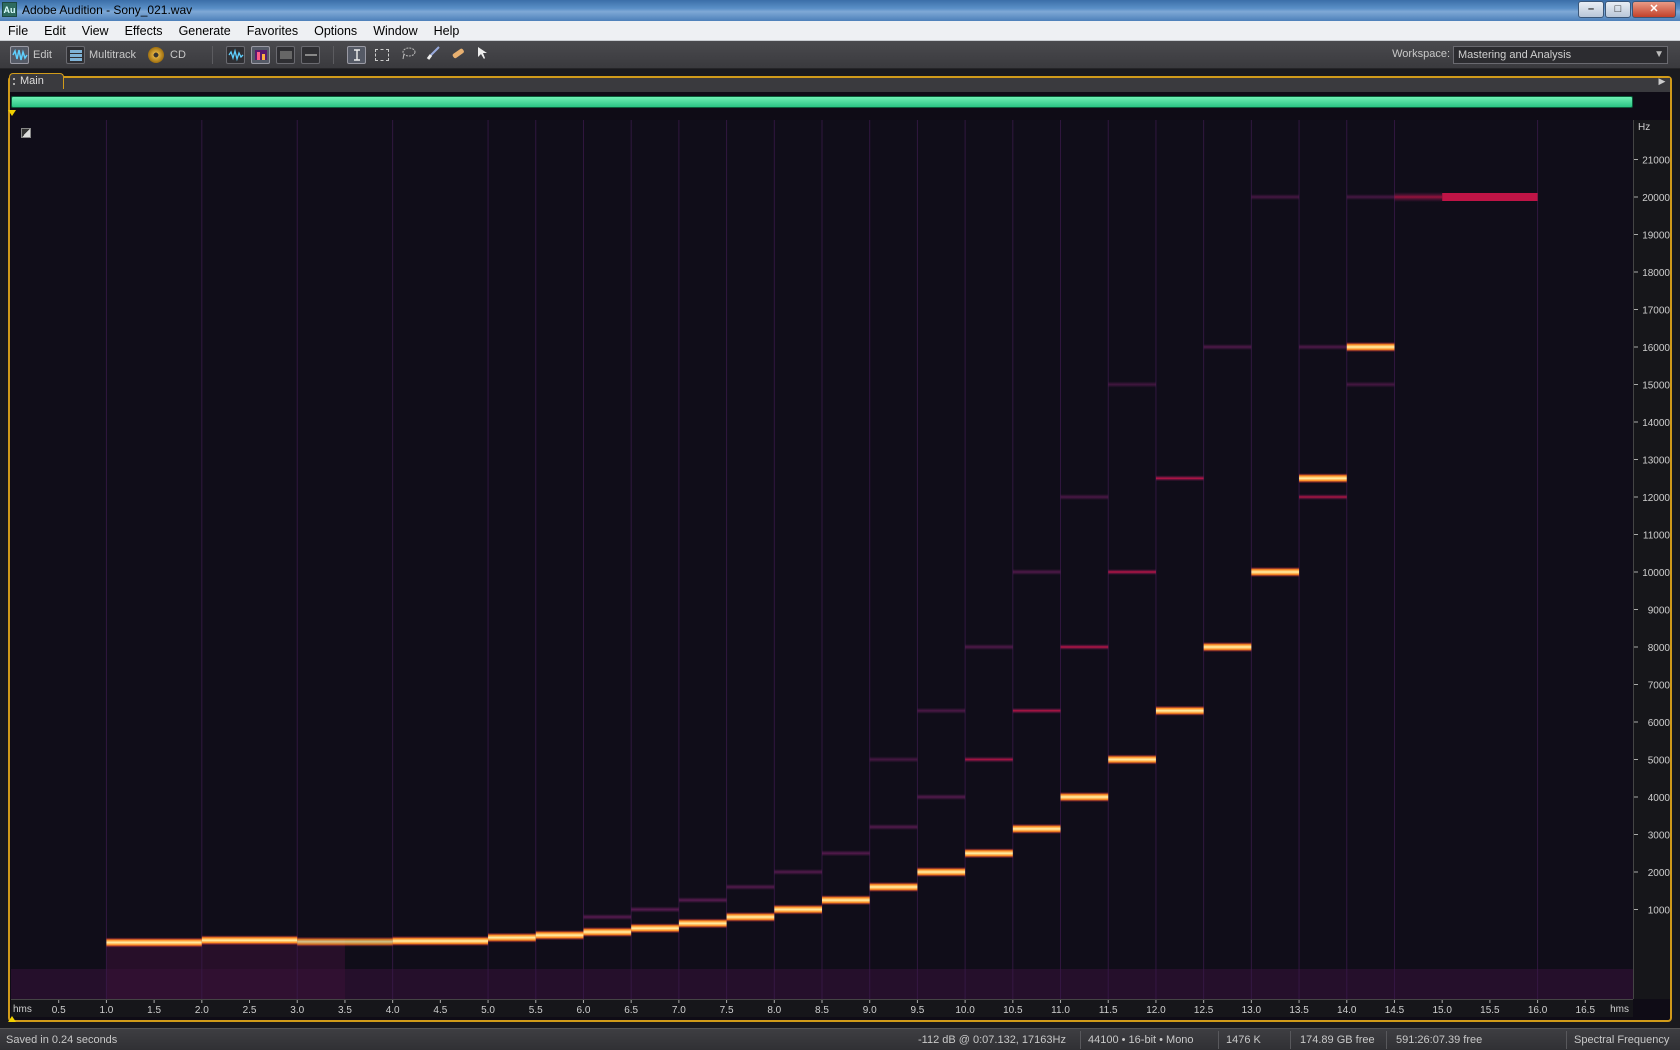 The width and height of the screenshot is (1680, 1050). What do you see at coordinates (18, 31) in the screenshot?
I see `menu-file: File` at bounding box center [18, 31].